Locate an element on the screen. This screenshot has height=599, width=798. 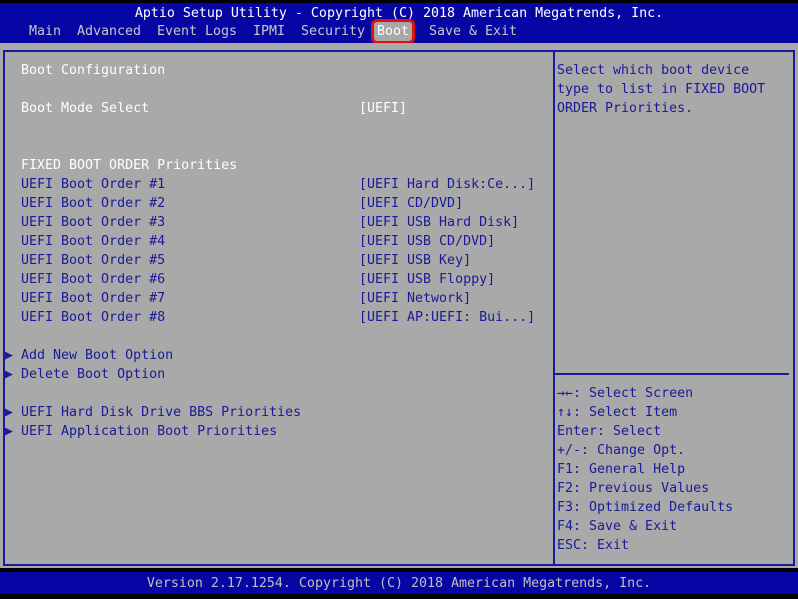
boot-order-label: UEFI Boot Order #3 is located at coordinates (93, 222).